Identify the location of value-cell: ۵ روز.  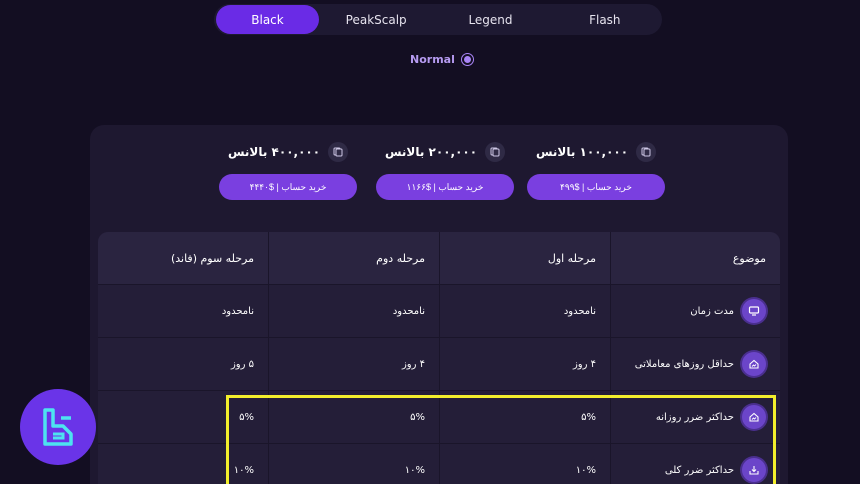
(242, 364).